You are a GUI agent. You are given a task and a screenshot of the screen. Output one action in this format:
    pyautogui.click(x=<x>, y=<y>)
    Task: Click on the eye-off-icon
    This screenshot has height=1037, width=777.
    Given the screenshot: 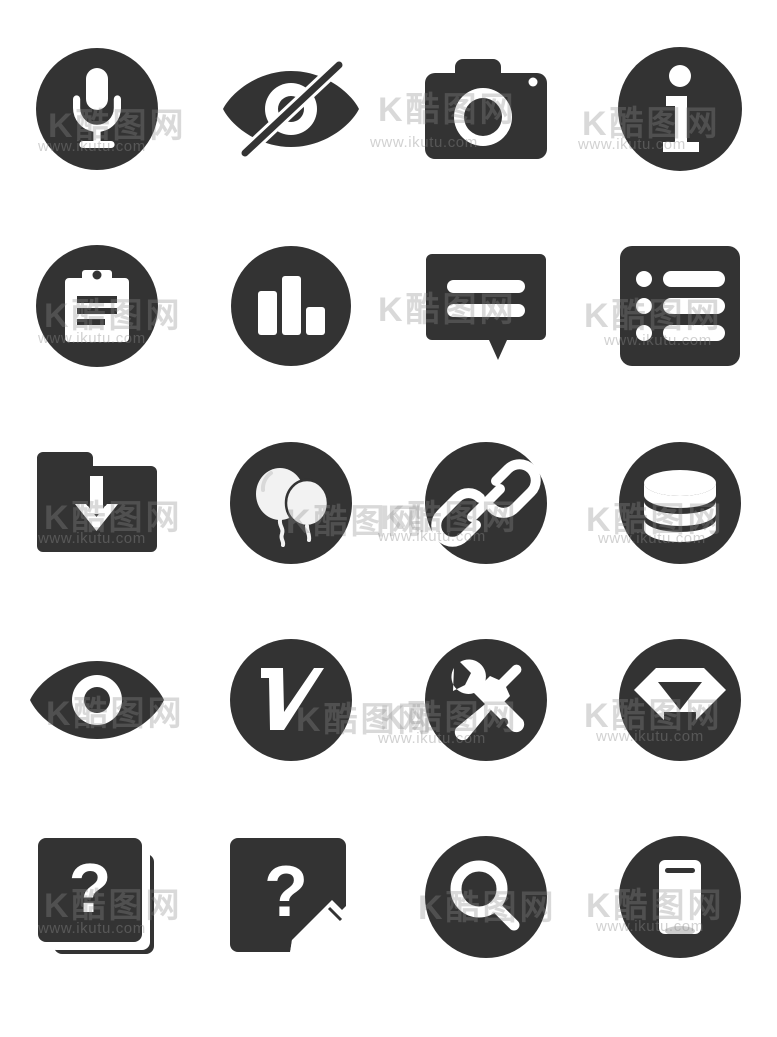 What is the action you would take?
    pyautogui.click(x=291, y=108)
    